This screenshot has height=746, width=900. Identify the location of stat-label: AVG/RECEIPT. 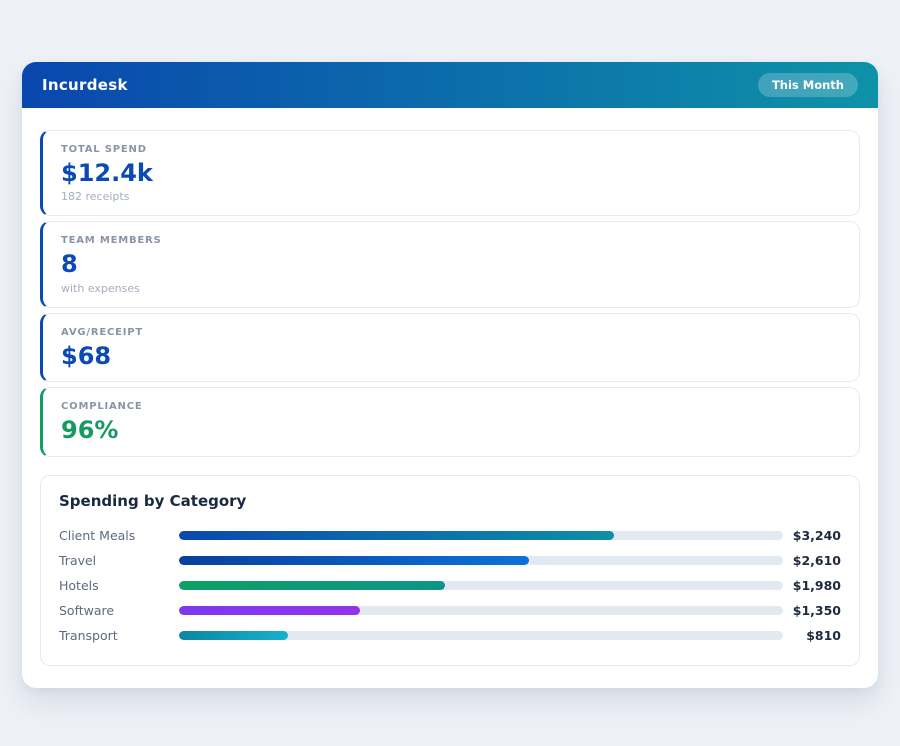
(102, 332).